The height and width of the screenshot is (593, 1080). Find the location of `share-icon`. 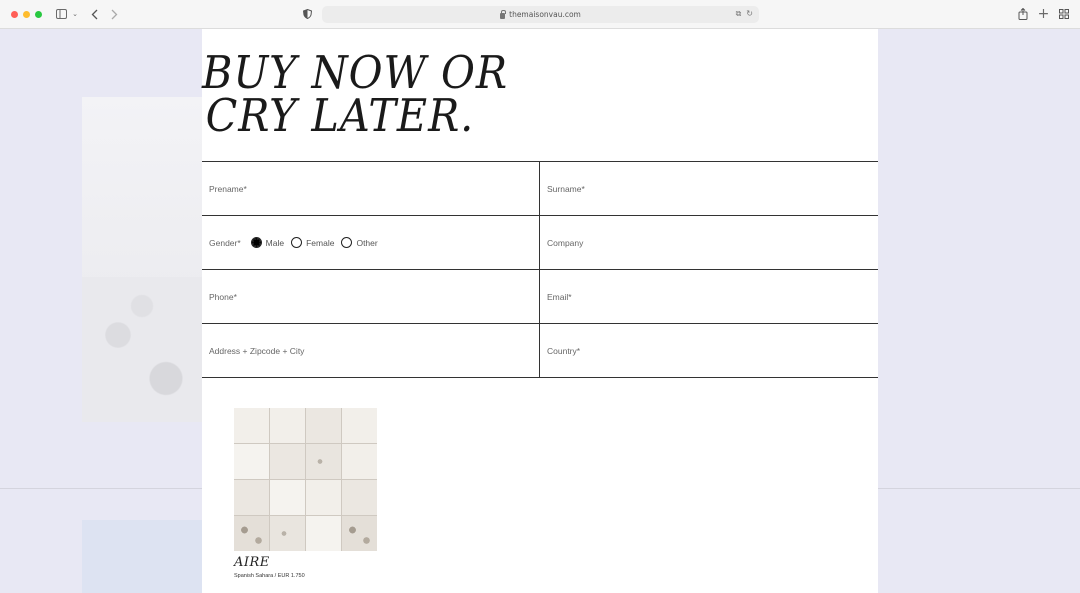

share-icon is located at coordinates (1022, 14).